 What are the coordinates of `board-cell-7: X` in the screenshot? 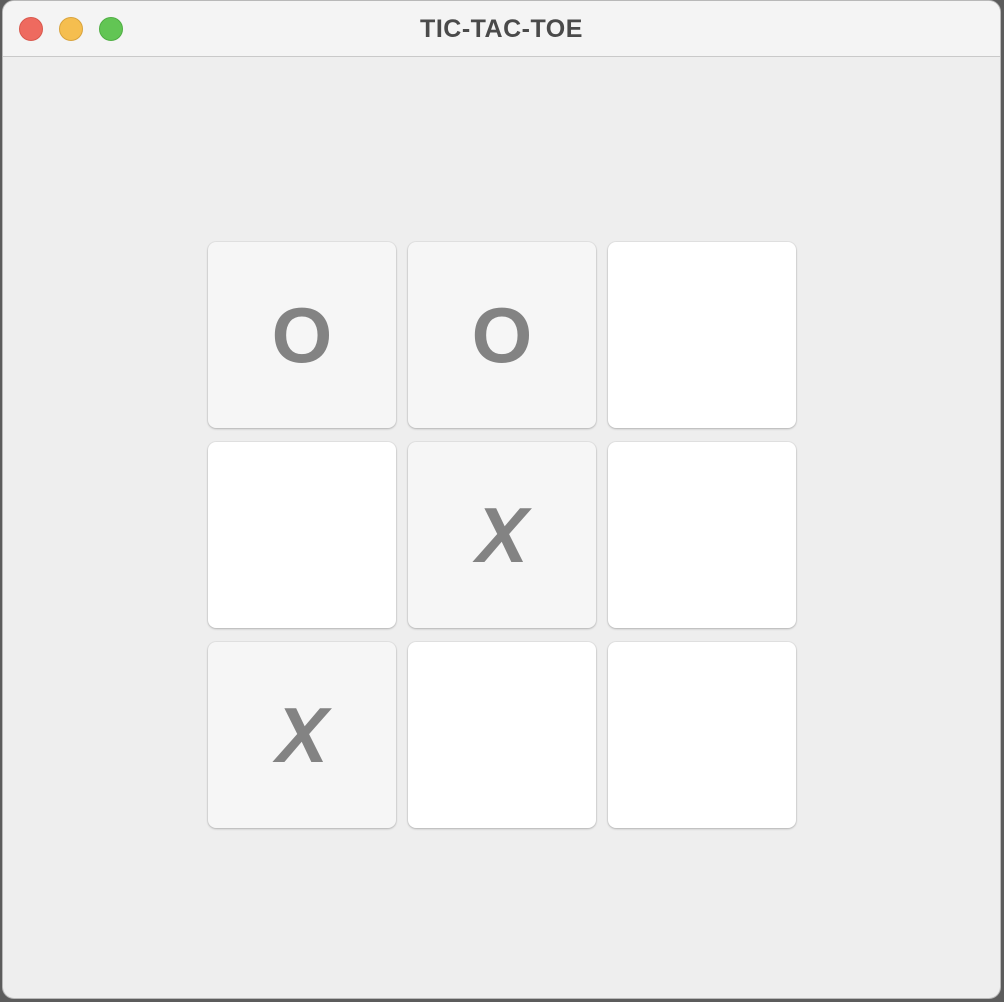 It's located at (302, 735).